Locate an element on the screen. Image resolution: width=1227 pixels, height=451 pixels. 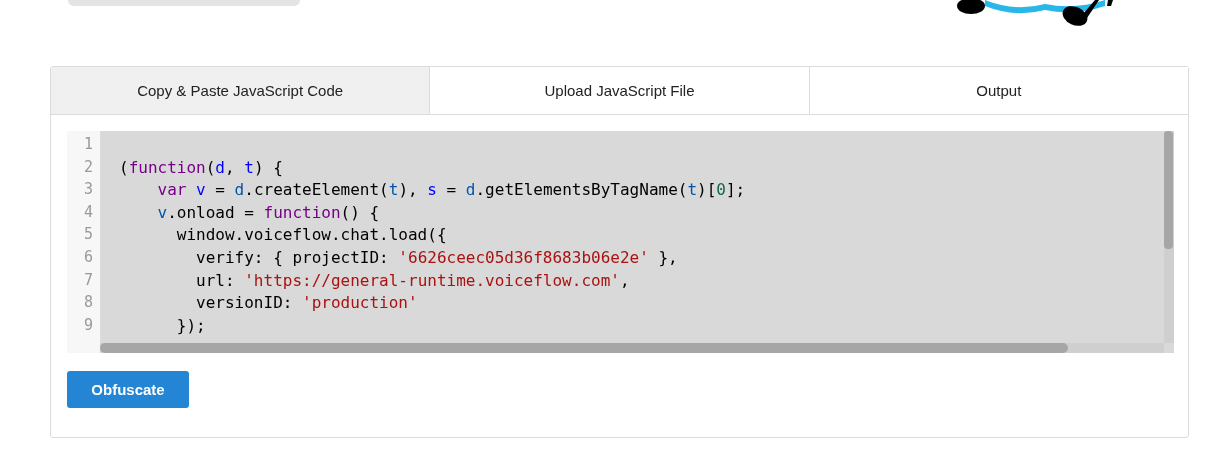
line-number: 1 is located at coordinates (88, 145).